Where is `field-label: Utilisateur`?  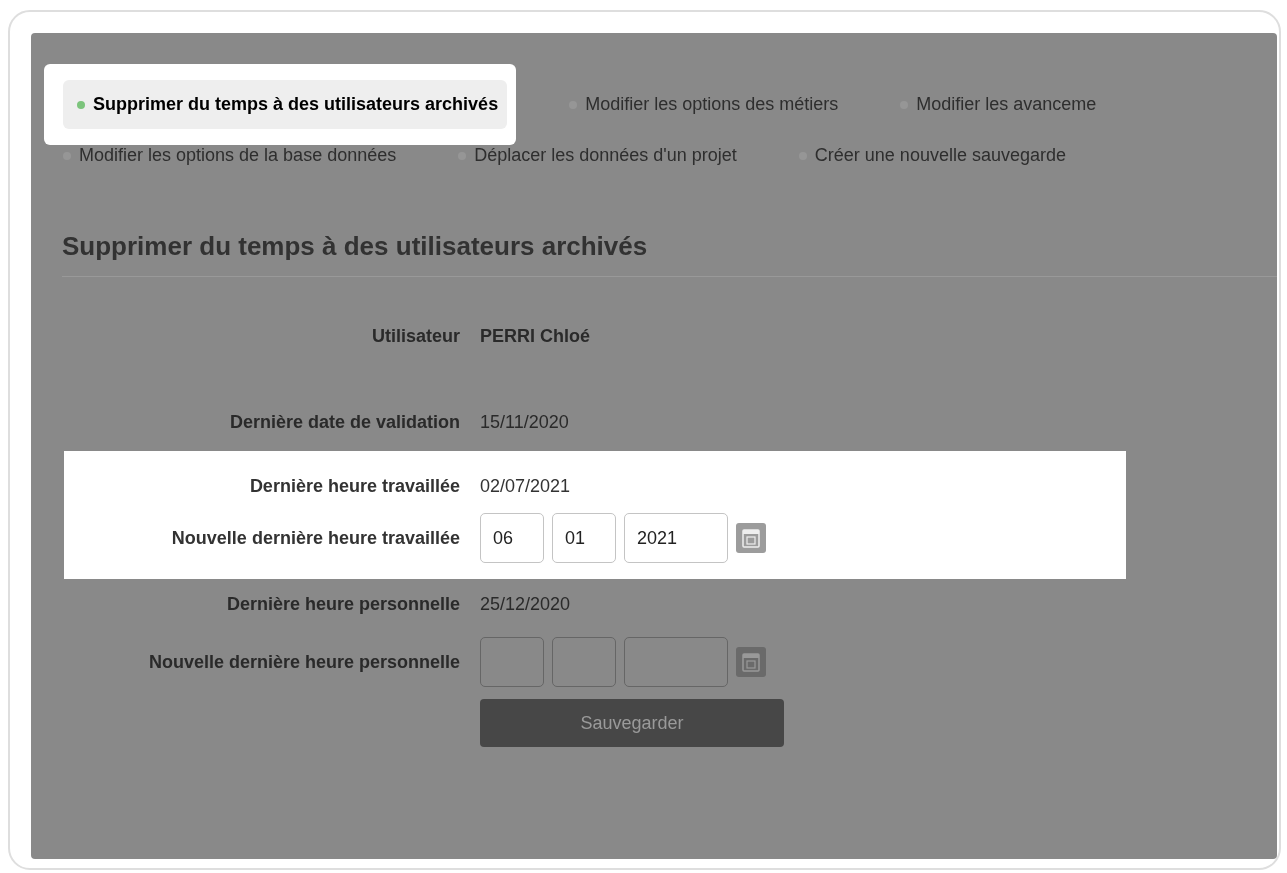 field-label: Utilisateur is located at coordinates (415, 336).